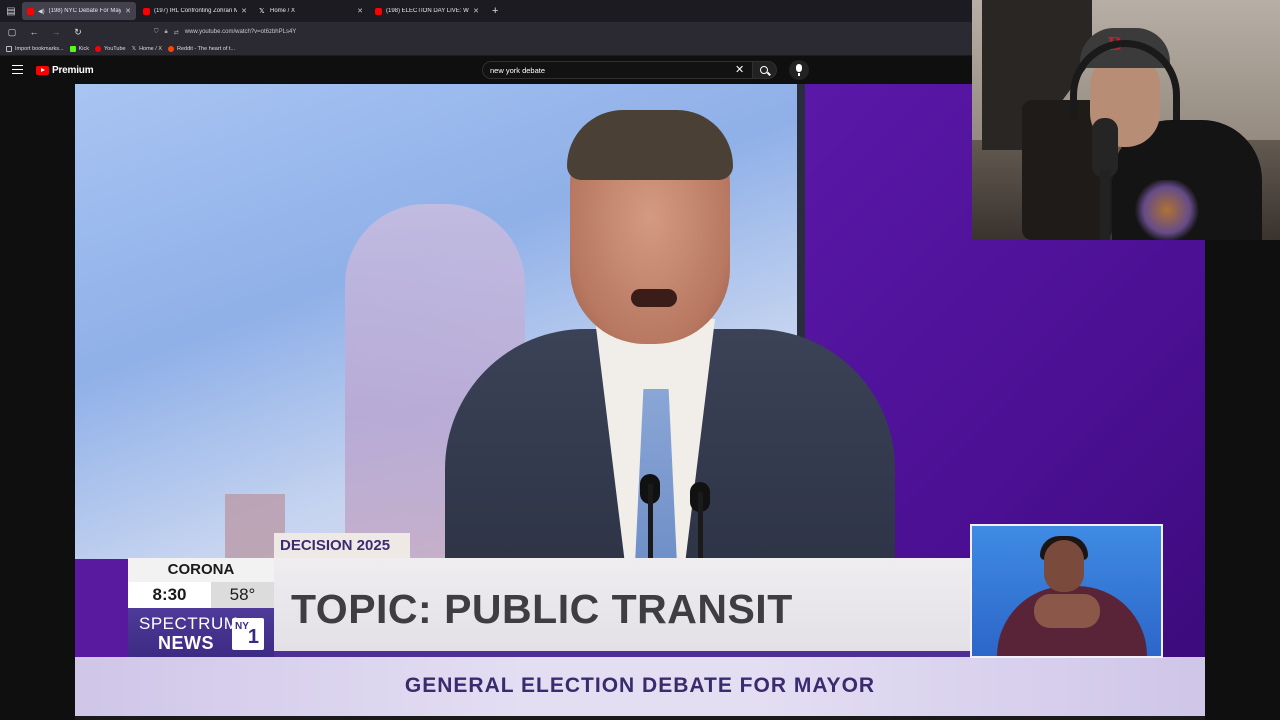  Describe the element at coordinates (242, 626) in the screenshot. I see `ny1-letters: NY` at that location.